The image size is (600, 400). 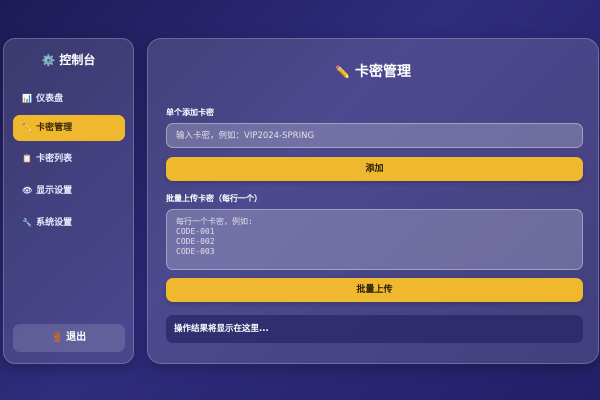 What do you see at coordinates (48, 60) in the screenshot?
I see `gear-icon: ⚙️` at bounding box center [48, 60].